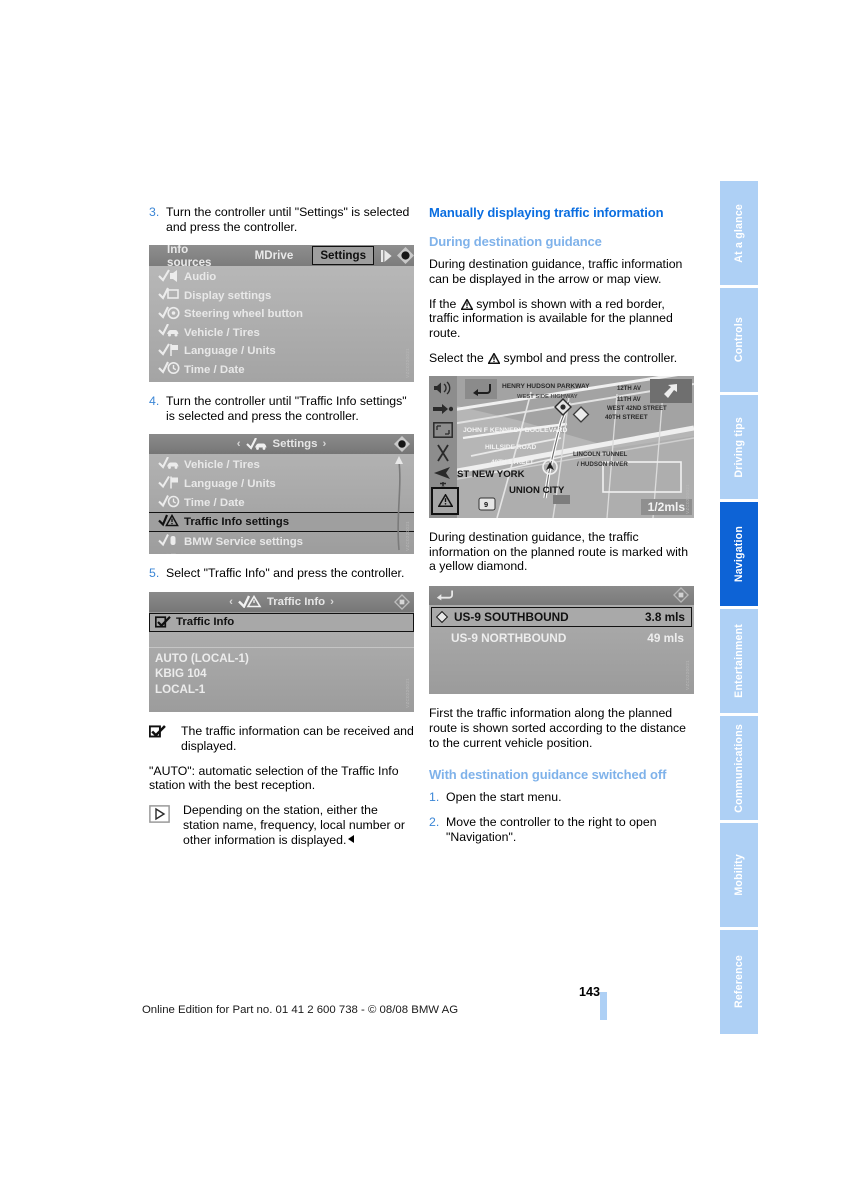 The width and height of the screenshot is (848, 1200). Describe the element at coordinates (281, 690) in the screenshot. I see `station-item: LOCAL-1` at that location.